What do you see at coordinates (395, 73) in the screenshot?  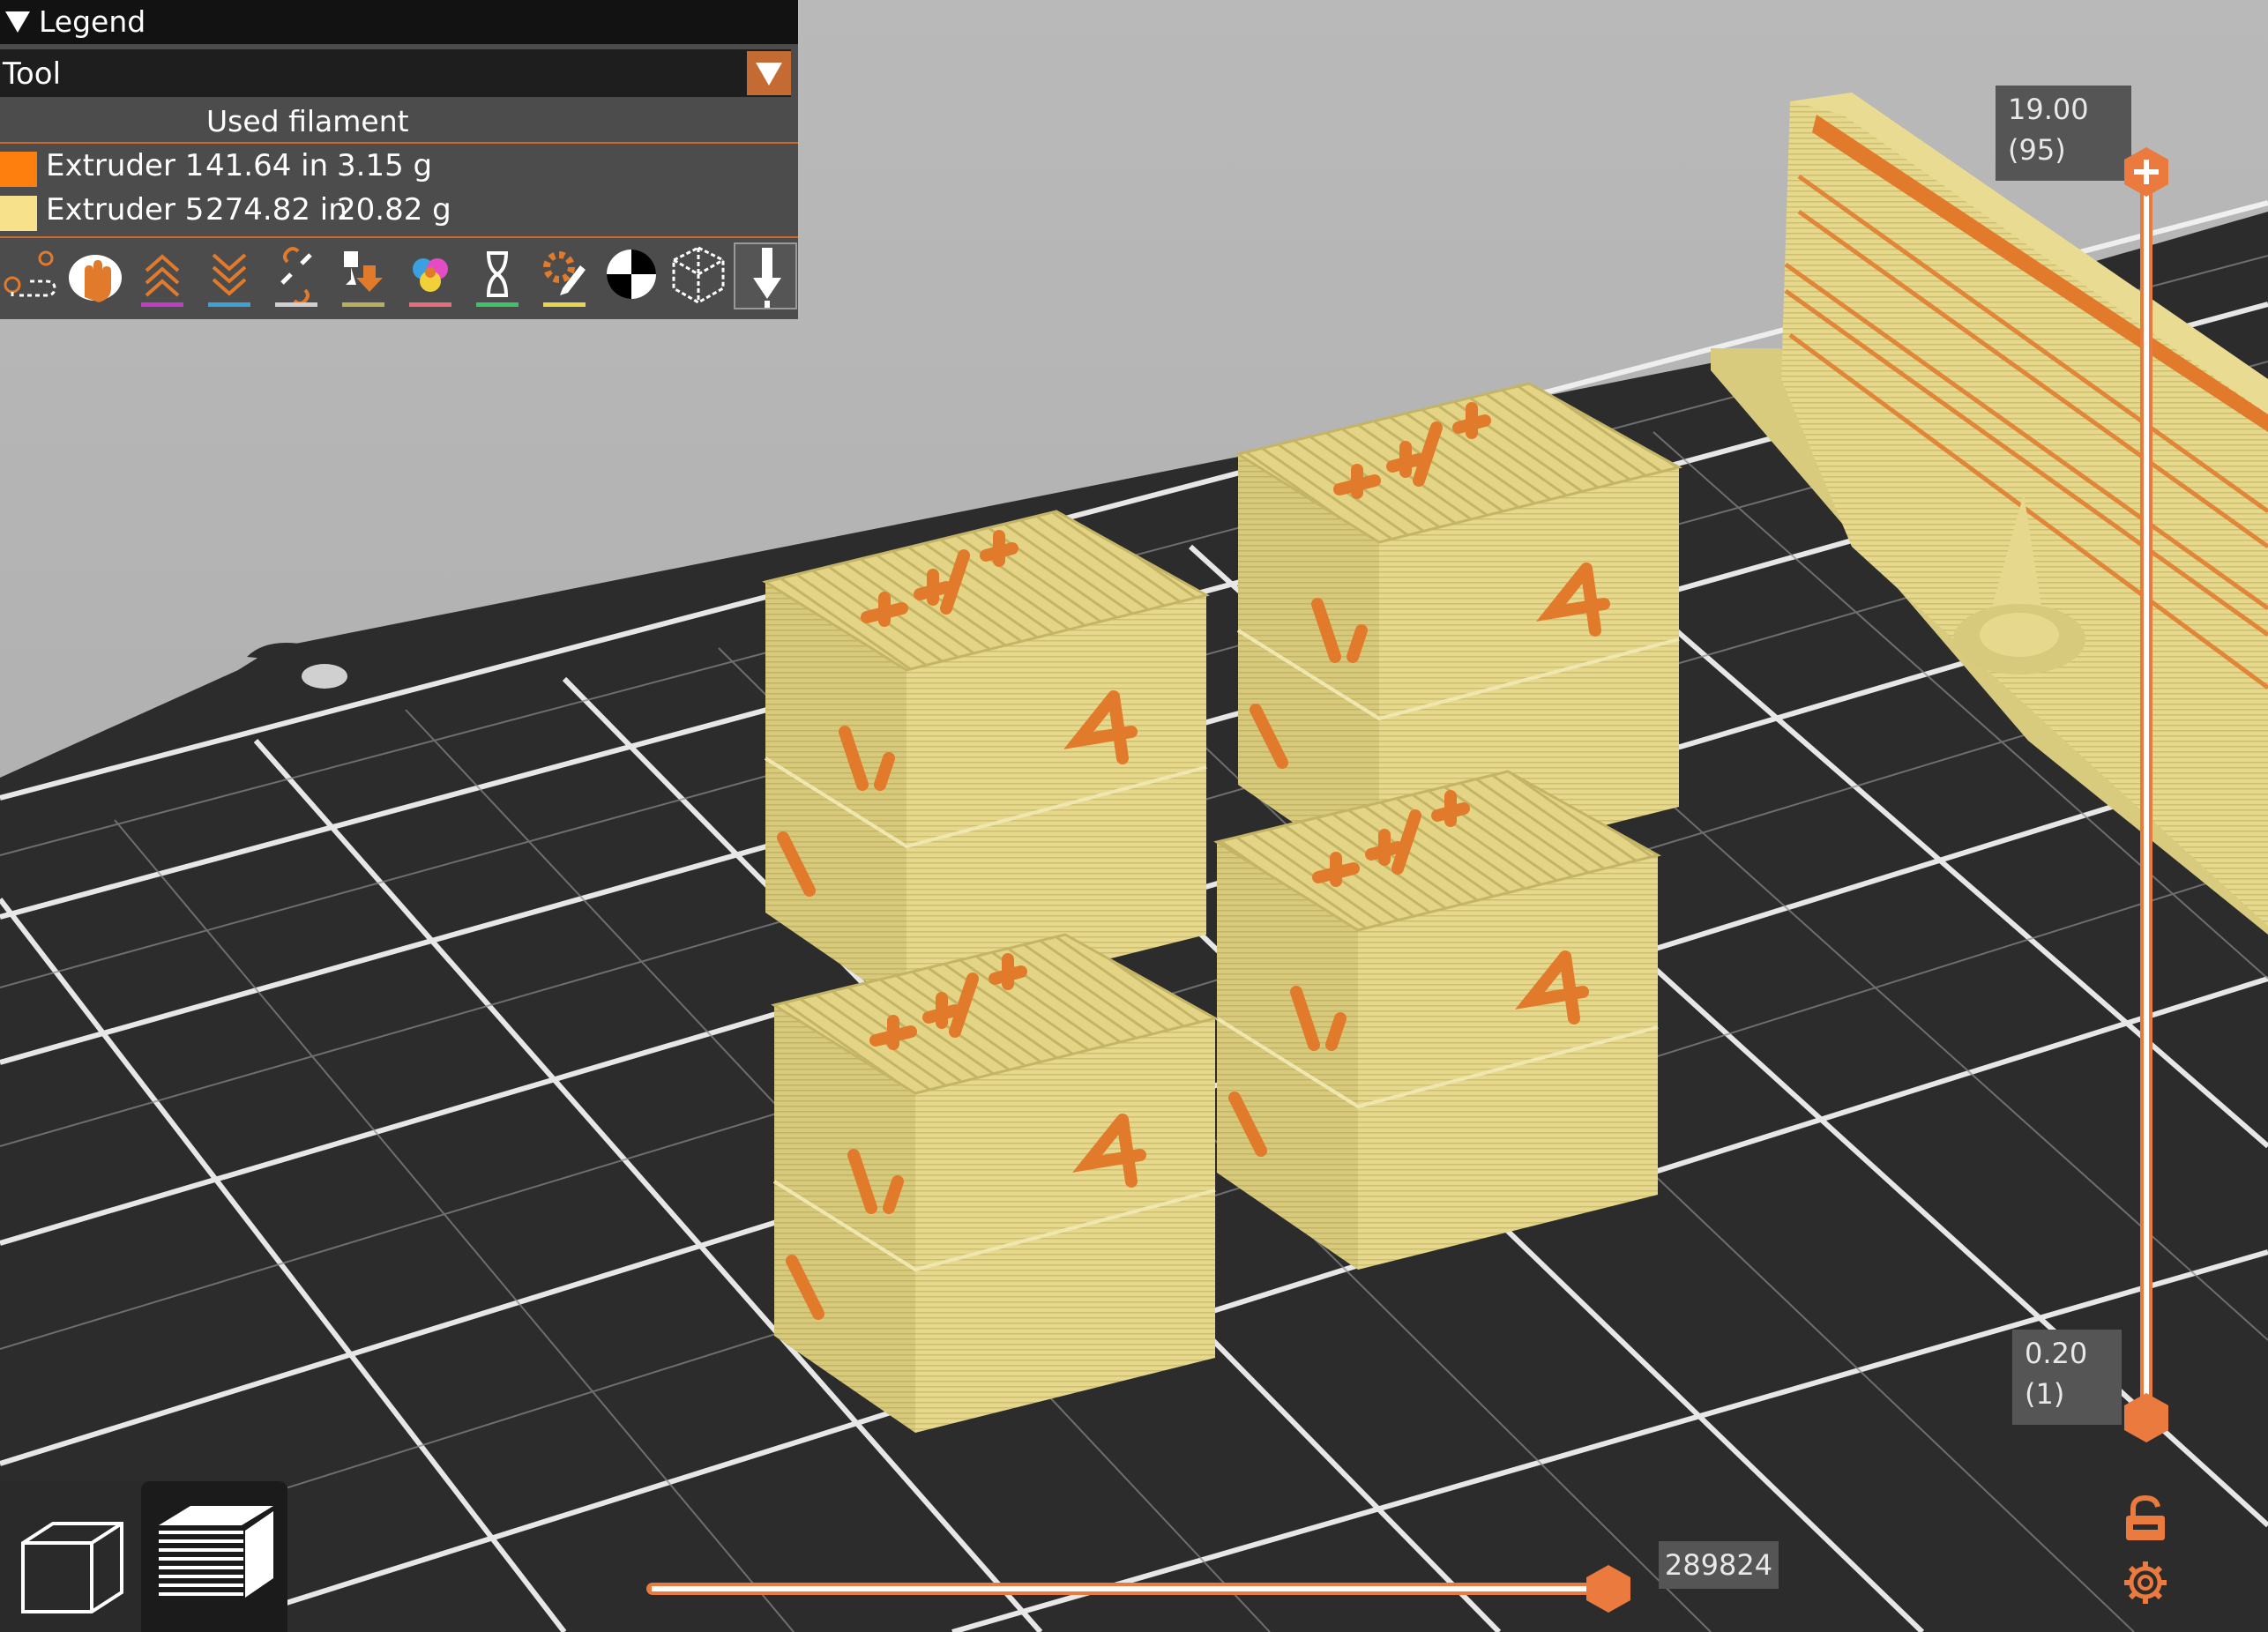 I see `view-type-dropdown: Tool` at bounding box center [395, 73].